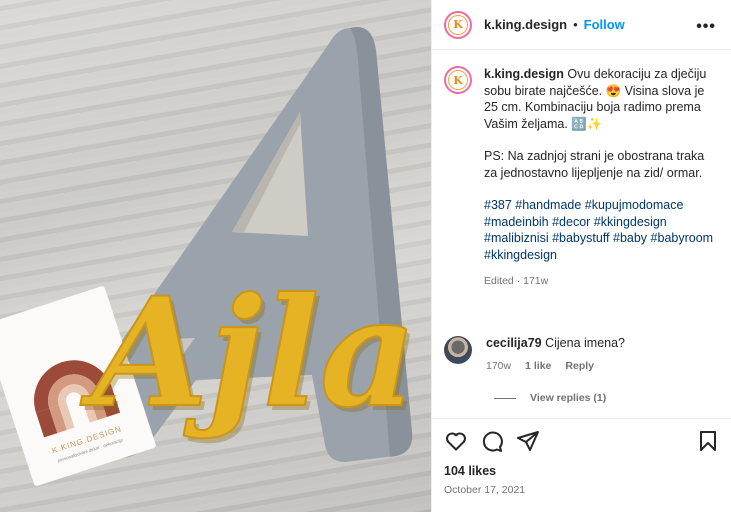 The image size is (731, 512). Describe the element at coordinates (706, 27) in the screenshot. I see `more-options-icon: •••` at that location.